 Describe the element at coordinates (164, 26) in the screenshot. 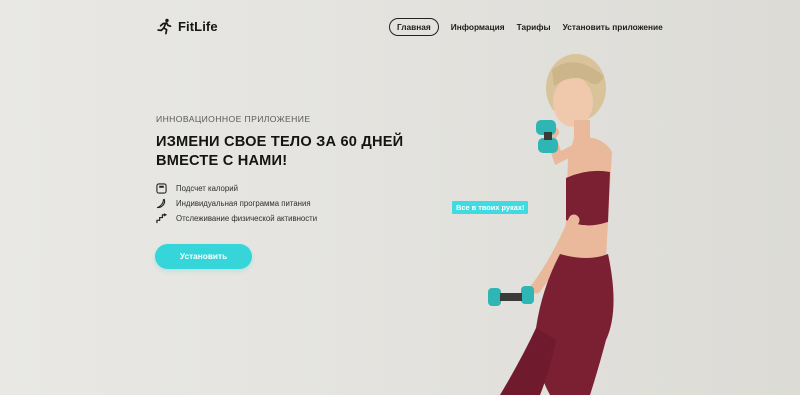

I see `runner-icon` at that location.